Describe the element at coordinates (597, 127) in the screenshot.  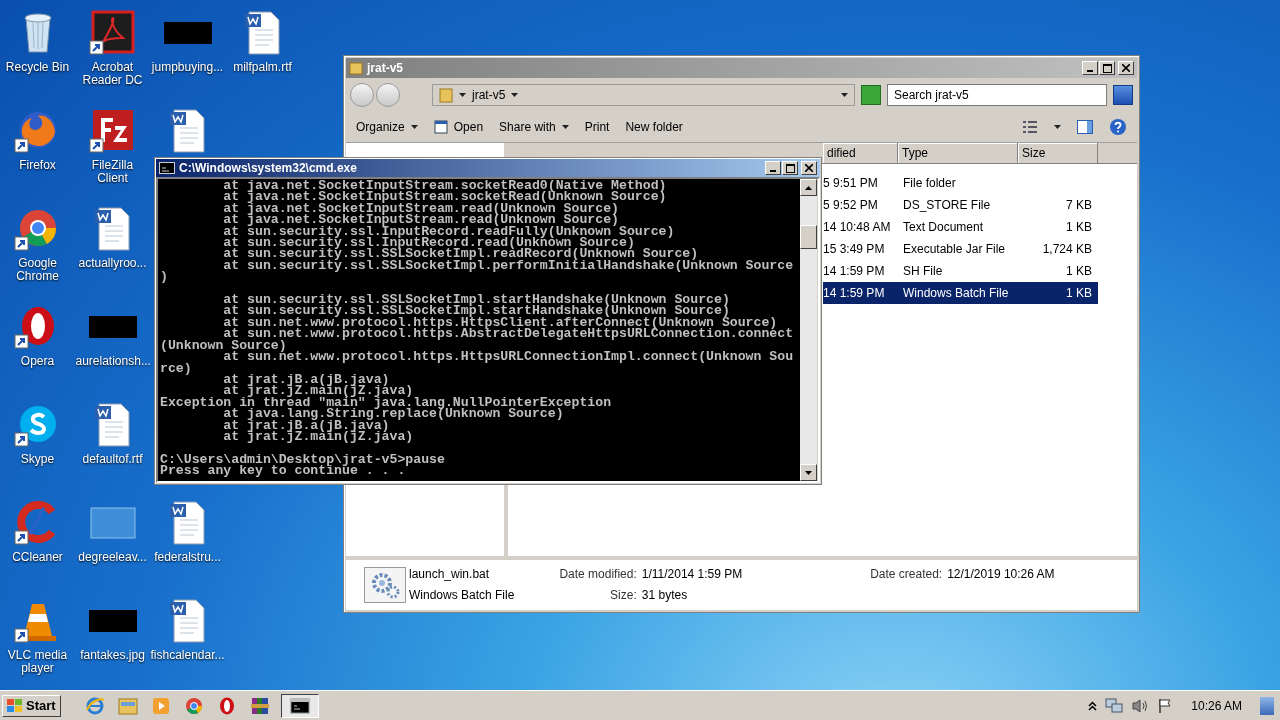
I see `toolbar-button: Print` at that location.